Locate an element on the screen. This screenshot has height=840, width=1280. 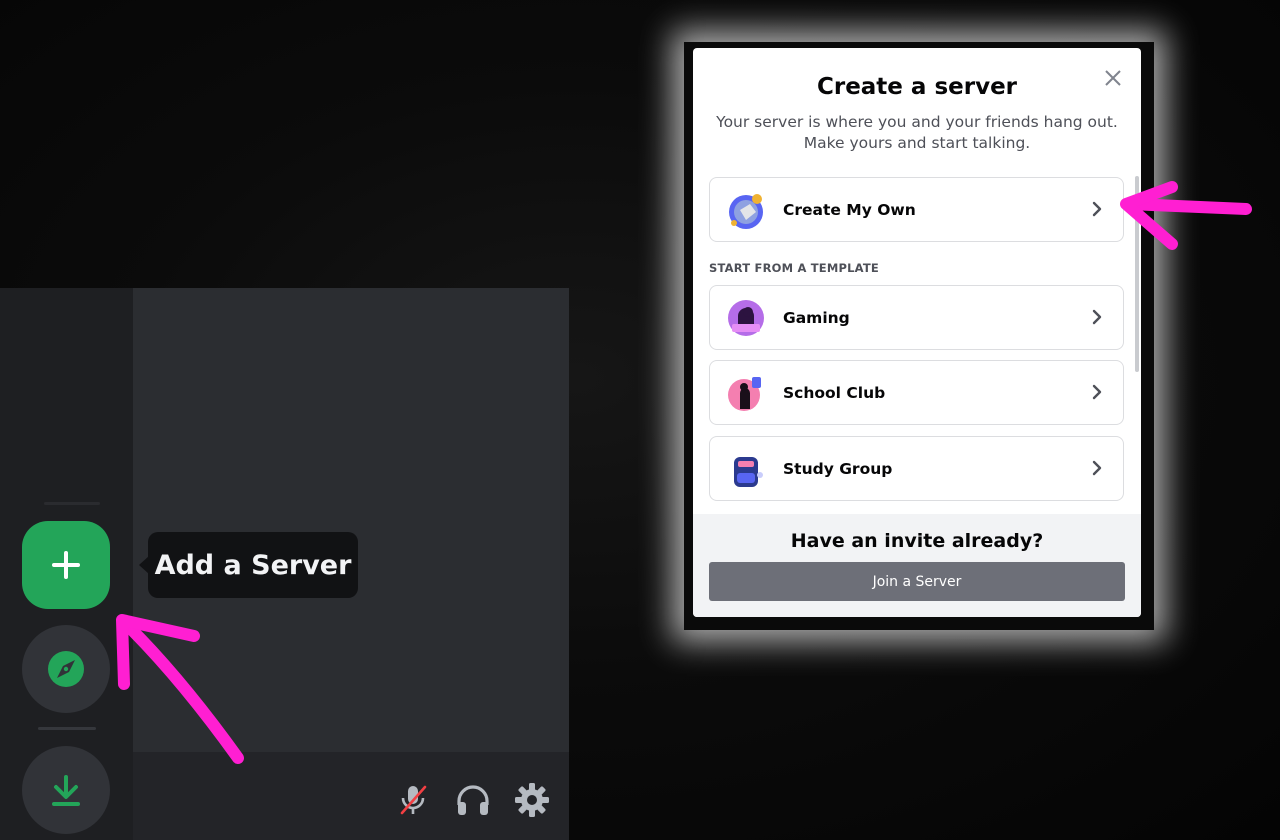
compass-icon is located at coordinates (66, 669).